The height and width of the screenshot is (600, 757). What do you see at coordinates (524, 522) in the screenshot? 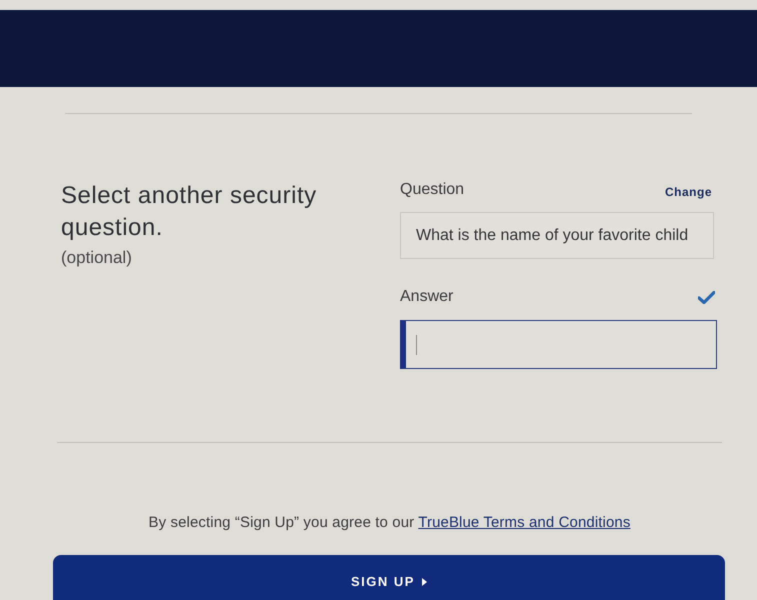
I see `terms-link: TrueBlue Terms and Conditions` at bounding box center [524, 522].